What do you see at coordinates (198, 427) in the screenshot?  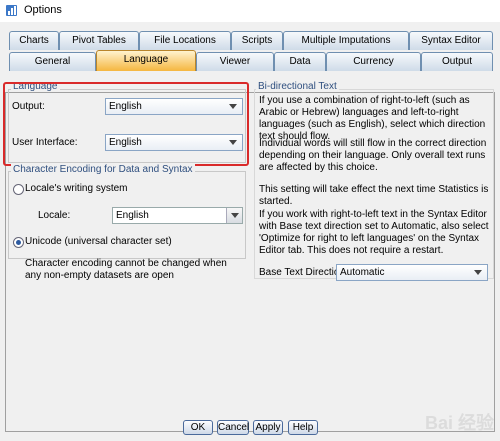 I see `ok-button: OK` at bounding box center [198, 427].